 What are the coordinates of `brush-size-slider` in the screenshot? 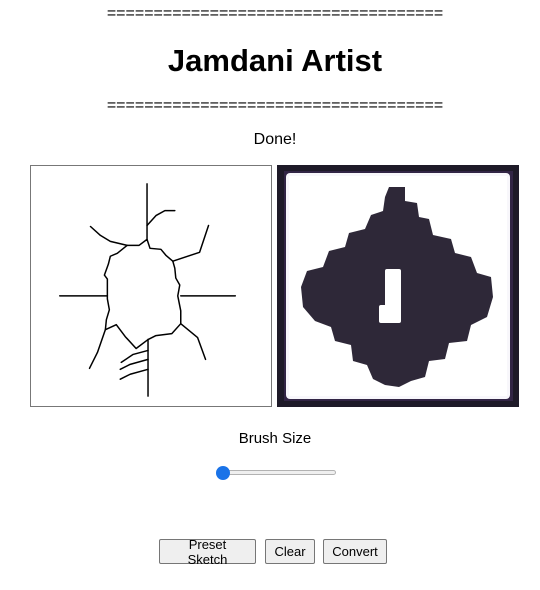 It's located at (276, 473).